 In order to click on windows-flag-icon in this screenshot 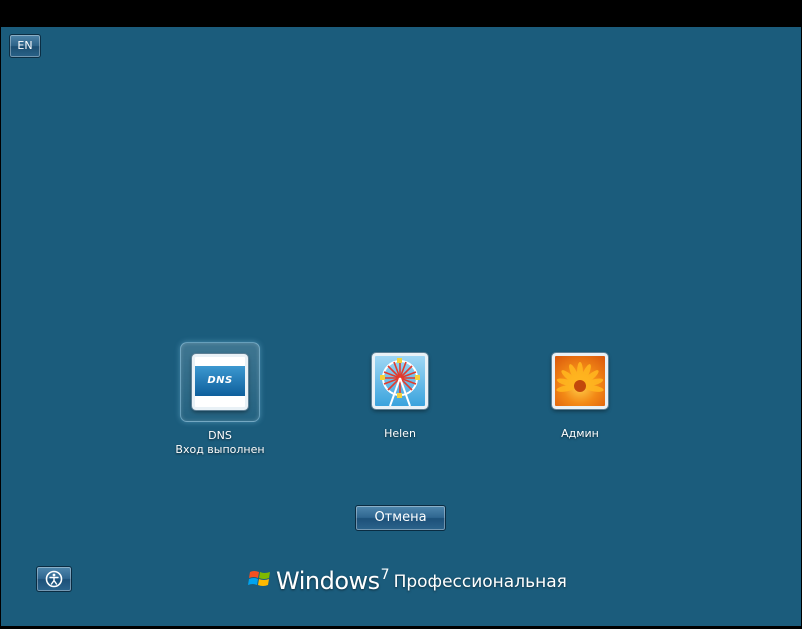, I will do `click(259, 578)`.